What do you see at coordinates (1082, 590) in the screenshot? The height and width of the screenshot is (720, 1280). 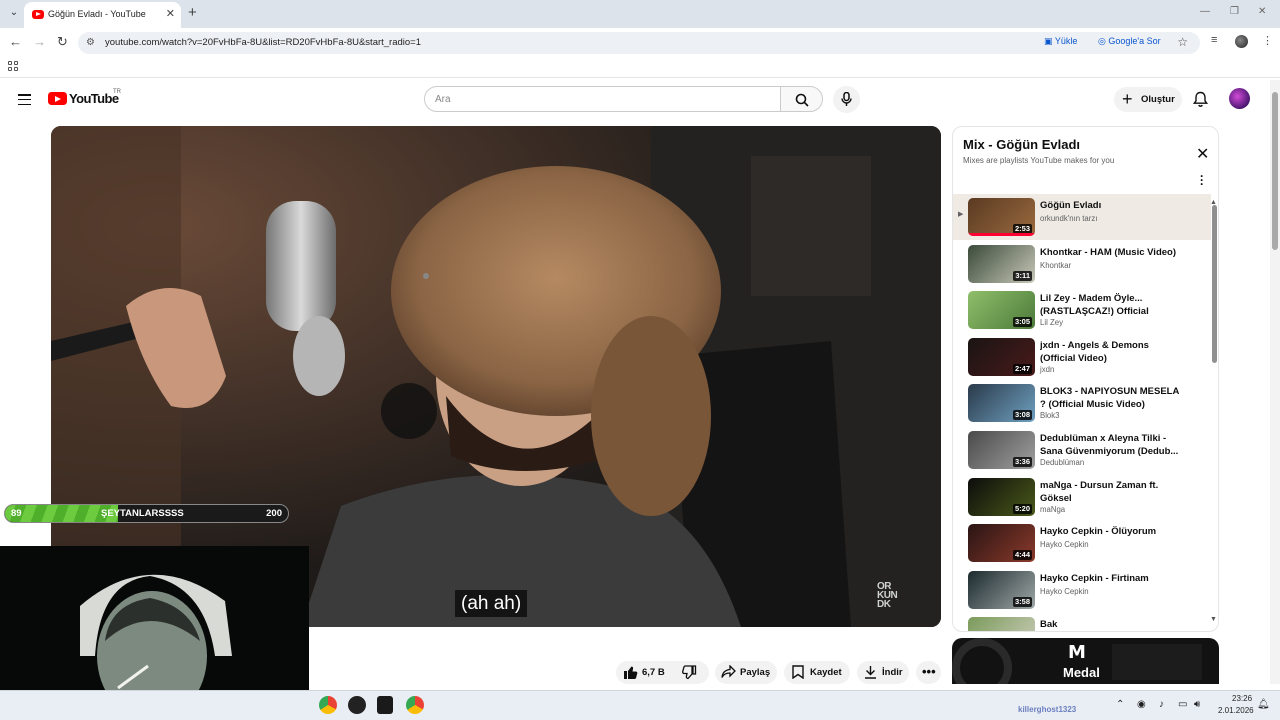 I see `playlist-item: 3:58 Hayko Cepkin - Firtinam Hayko Cepkin` at bounding box center [1082, 590].